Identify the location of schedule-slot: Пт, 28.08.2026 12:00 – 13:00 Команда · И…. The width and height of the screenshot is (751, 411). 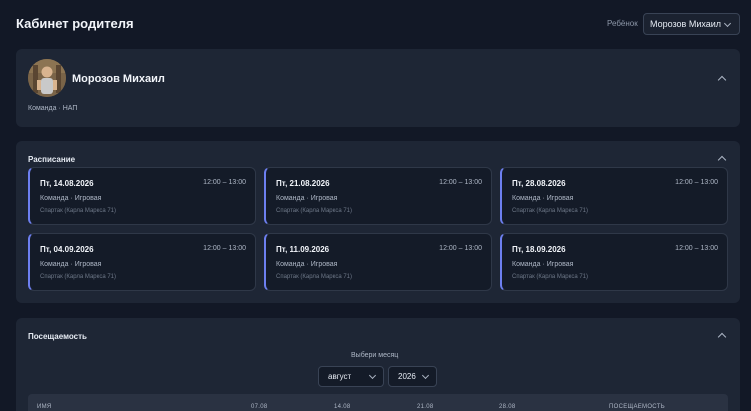
(614, 196).